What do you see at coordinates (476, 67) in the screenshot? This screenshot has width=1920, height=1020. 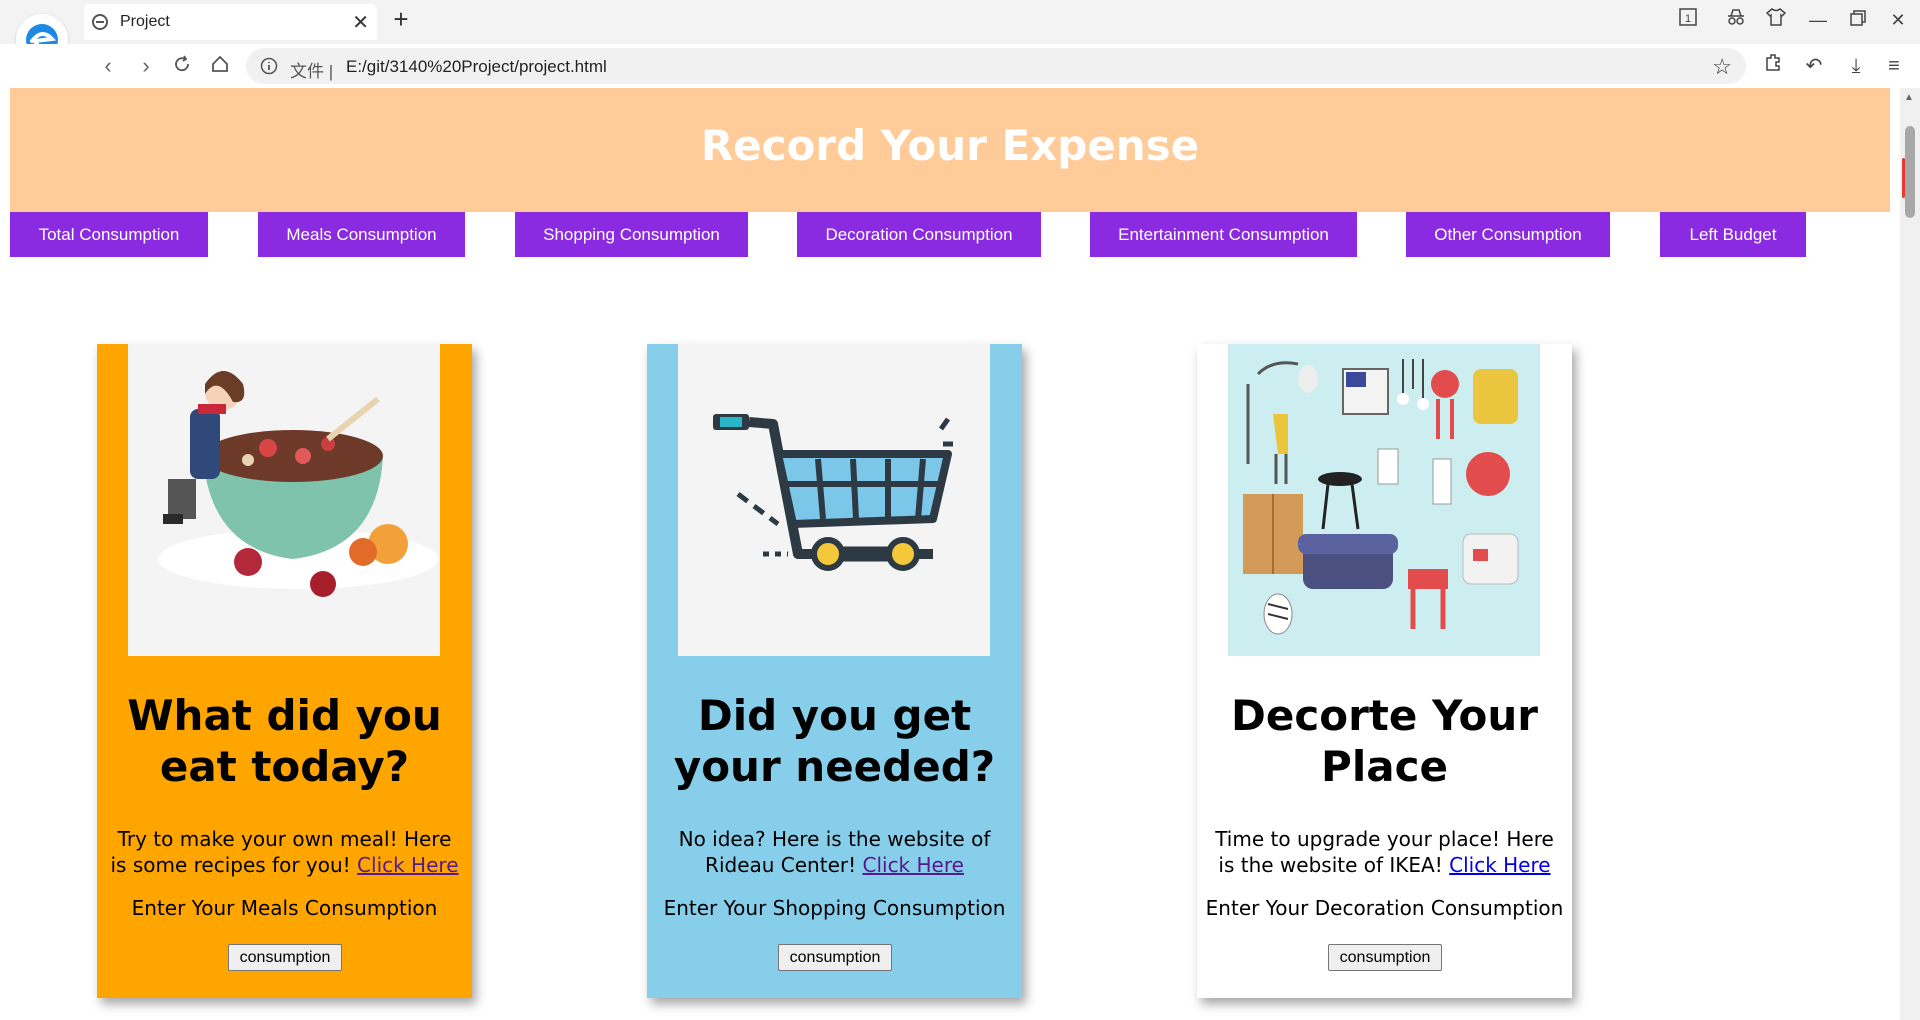 I see `url-text: E:/git/3140%20Project/project.html` at bounding box center [476, 67].